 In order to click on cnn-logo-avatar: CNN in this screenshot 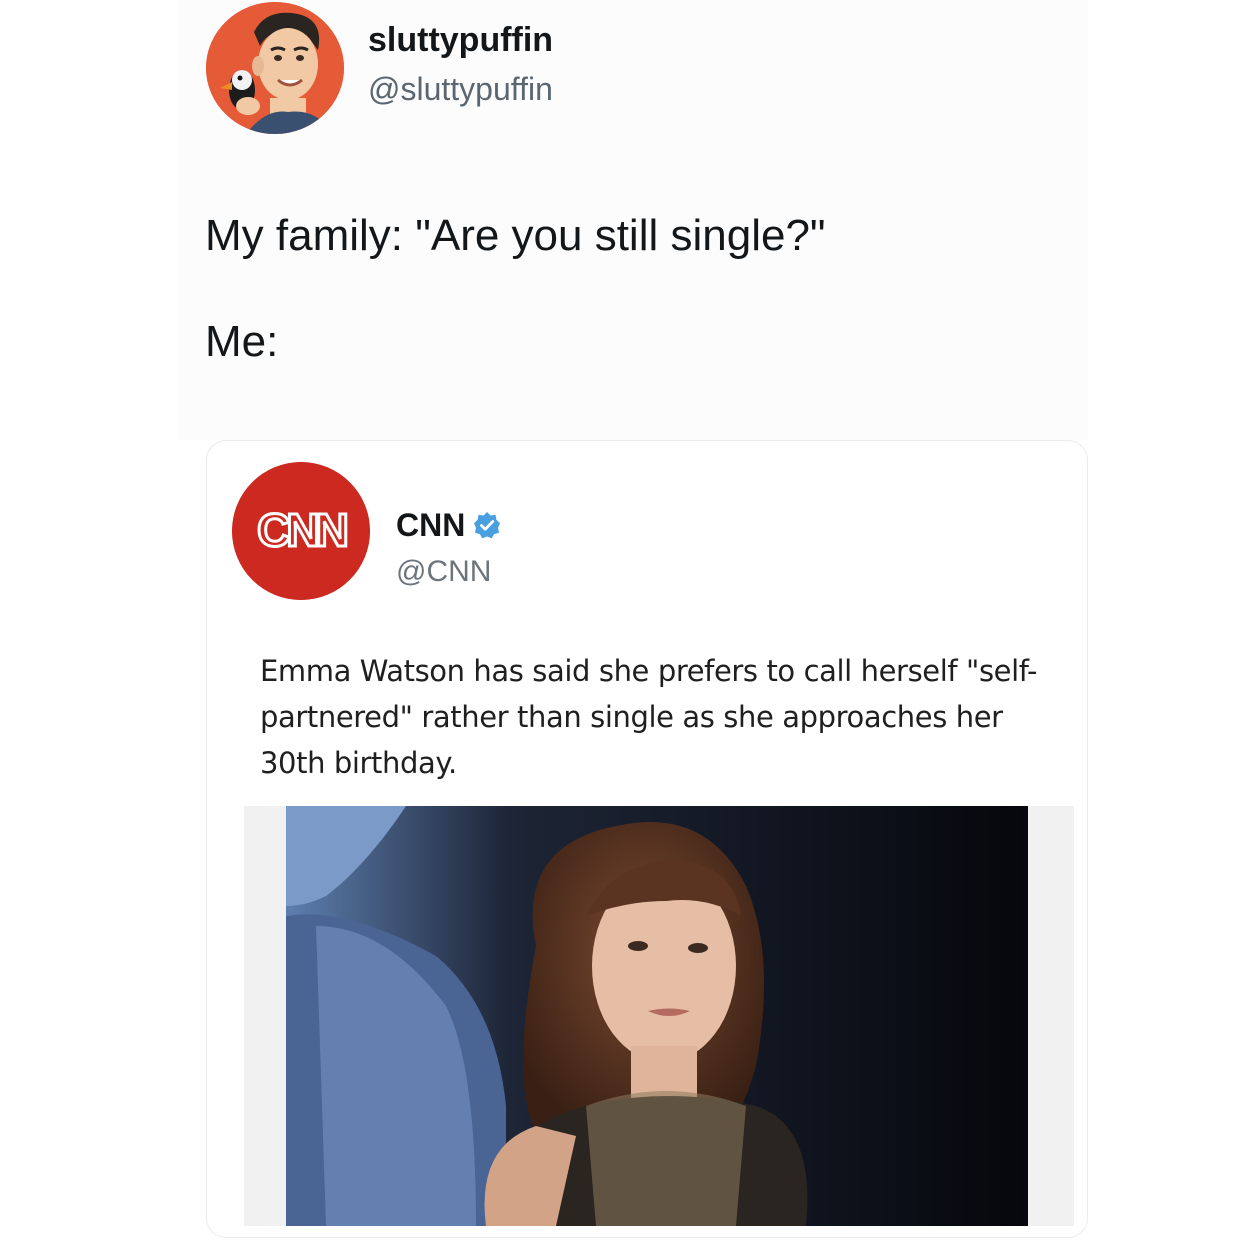, I will do `click(301, 531)`.